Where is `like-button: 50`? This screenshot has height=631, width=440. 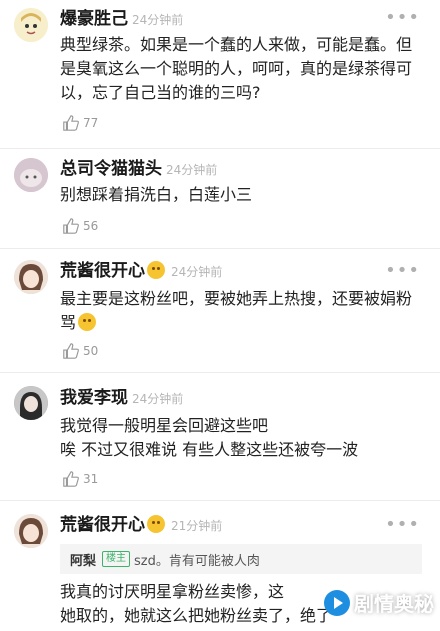
like-button: 50 is located at coordinates (80, 351).